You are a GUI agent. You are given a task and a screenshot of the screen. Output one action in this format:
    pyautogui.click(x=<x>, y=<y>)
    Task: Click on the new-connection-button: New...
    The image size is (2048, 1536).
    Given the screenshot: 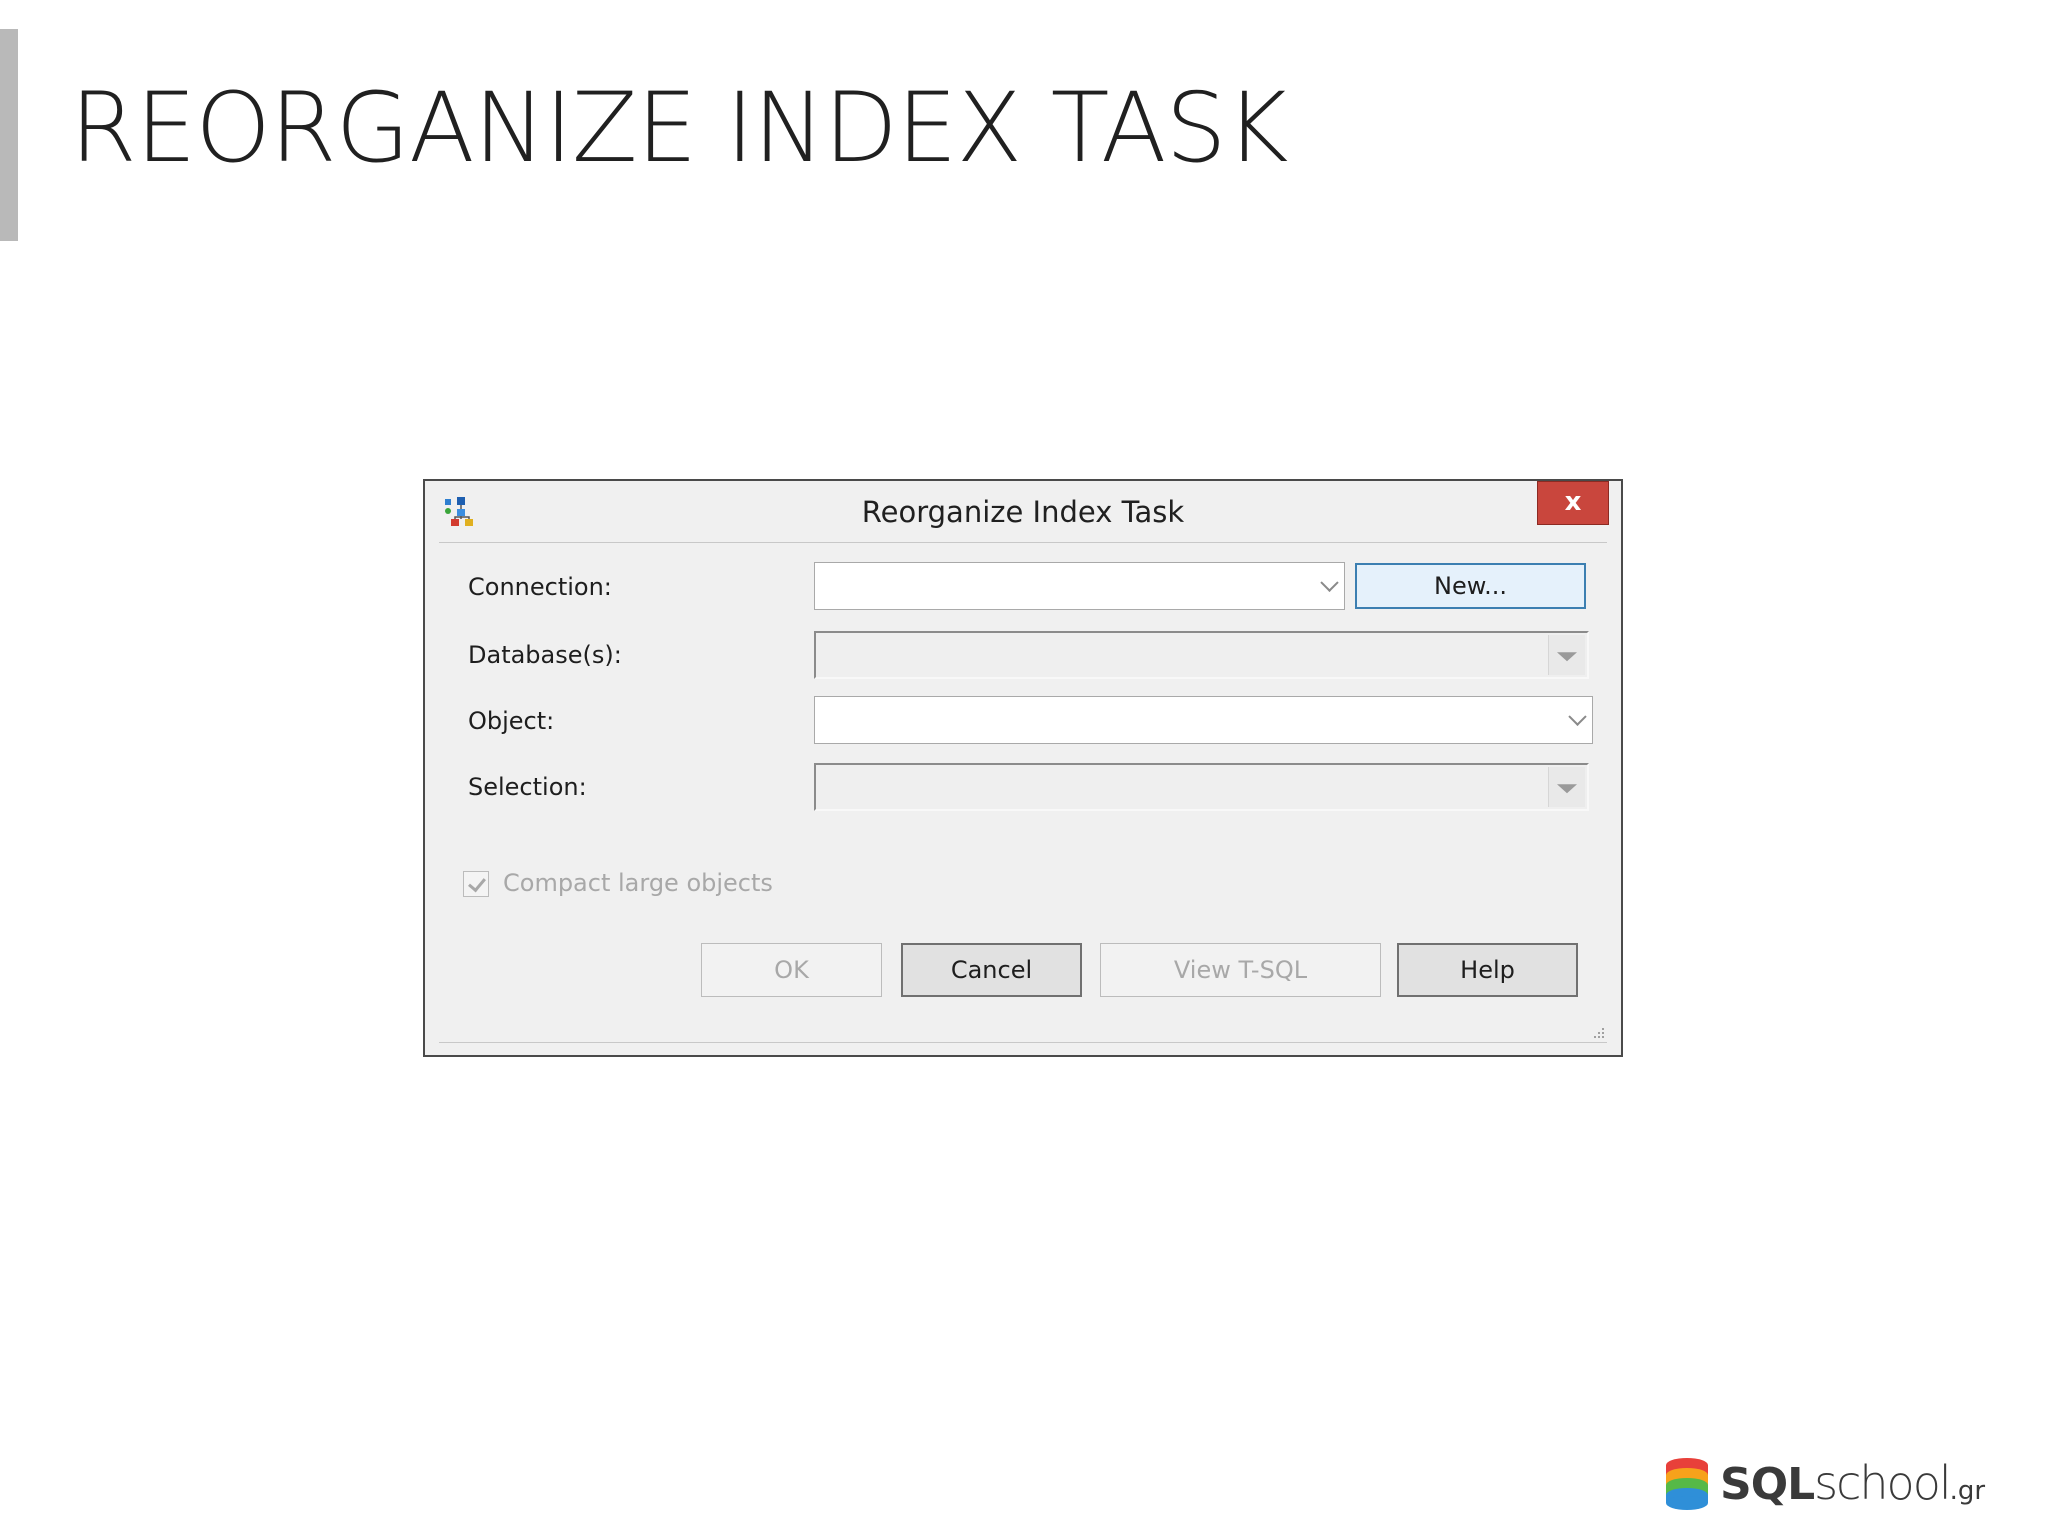 What is the action you would take?
    pyautogui.click(x=1470, y=586)
    